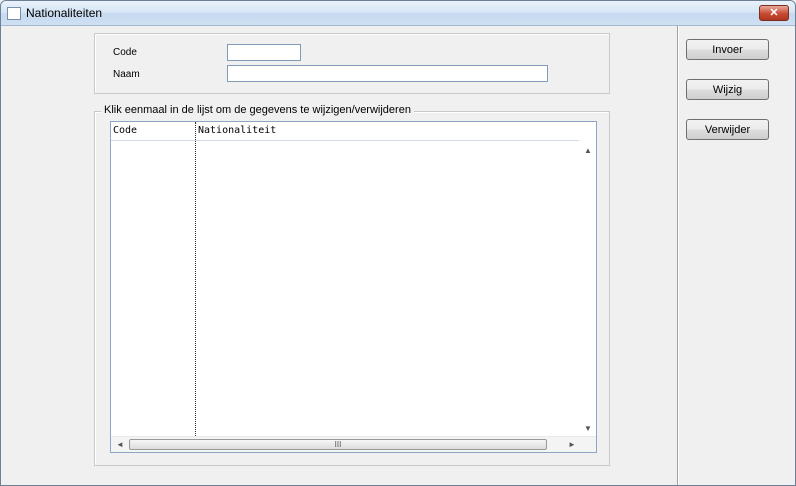 This screenshot has width=796, height=486. What do you see at coordinates (572, 444) in the screenshot?
I see `scroll-right-icon: ►` at bounding box center [572, 444].